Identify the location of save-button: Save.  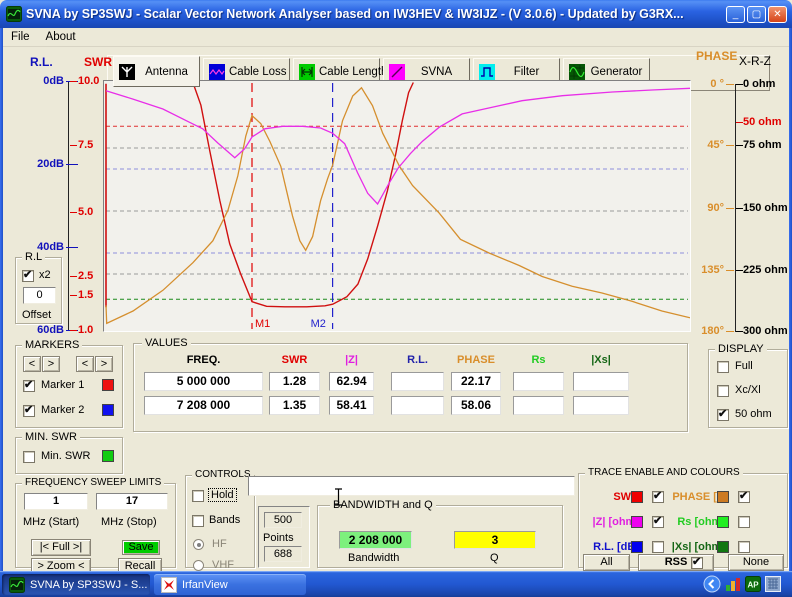
(141, 547).